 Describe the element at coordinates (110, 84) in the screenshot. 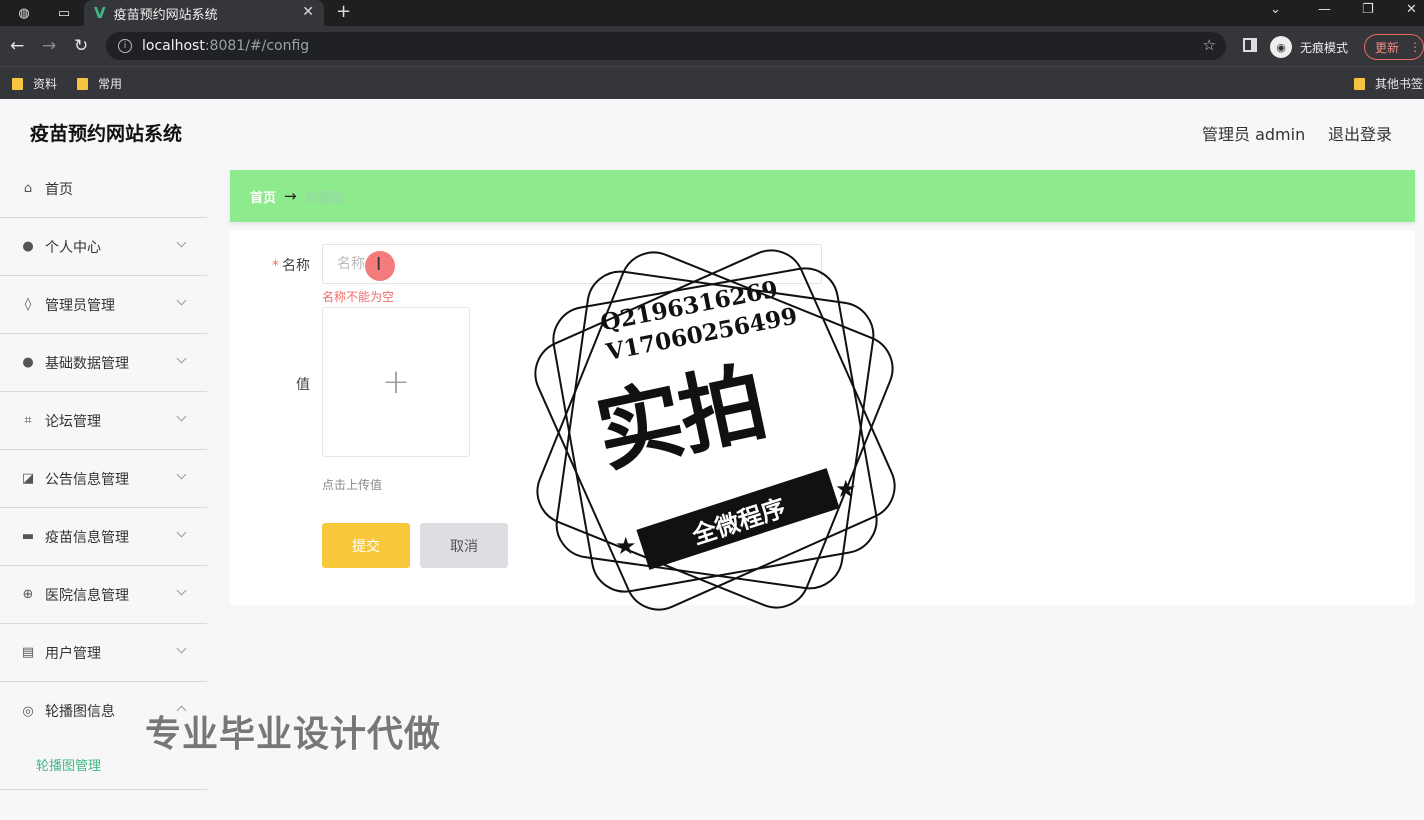

I see `bookmark-label: 常用` at that location.